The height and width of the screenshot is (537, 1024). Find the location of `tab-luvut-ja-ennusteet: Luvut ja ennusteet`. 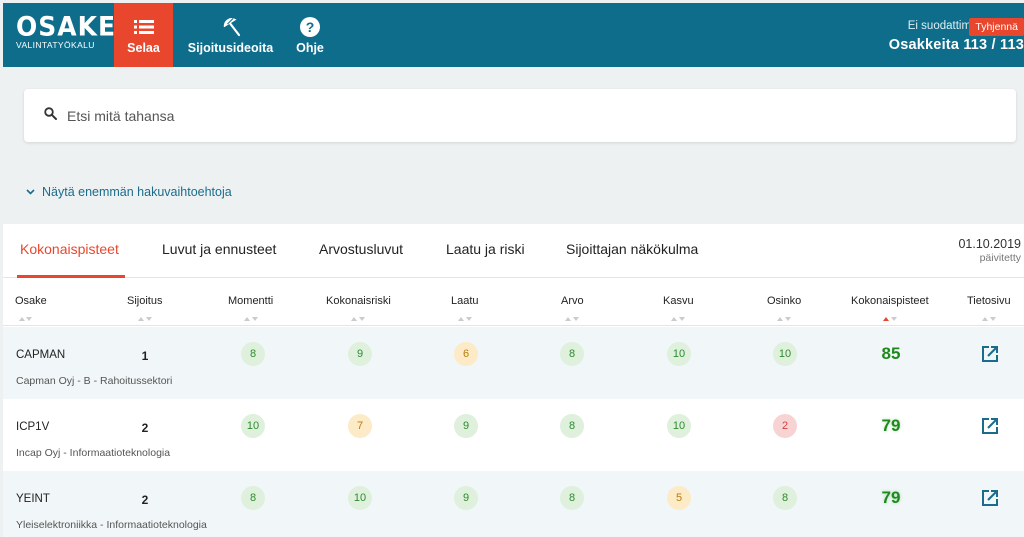

tab-luvut-ja-ennusteet: Luvut ja ennusteet is located at coordinates (219, 249).